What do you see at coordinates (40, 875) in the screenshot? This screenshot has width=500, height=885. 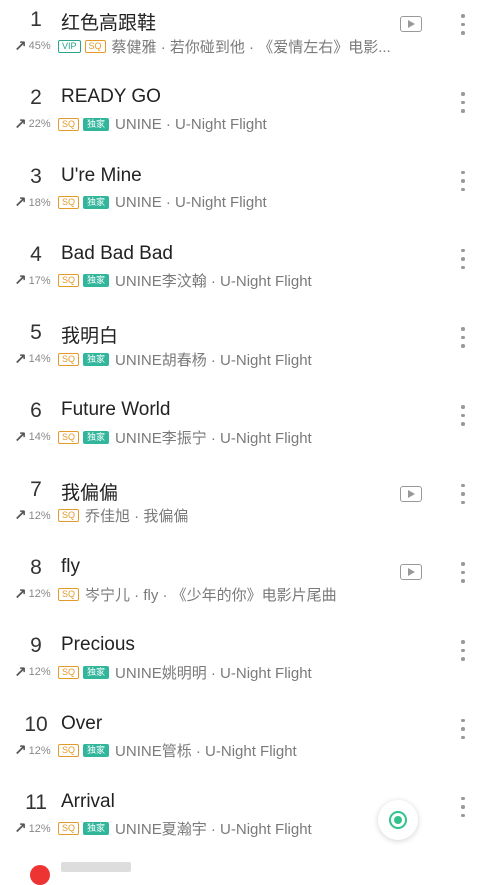 I see `next-row-avatar` at bounding box center [40, 875].